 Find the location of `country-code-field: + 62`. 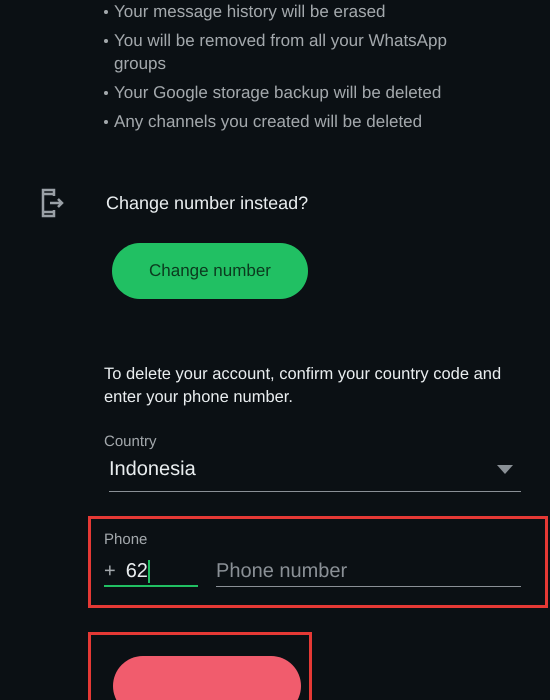

country-code-field: + 62 is located at coordinates (151, 573).